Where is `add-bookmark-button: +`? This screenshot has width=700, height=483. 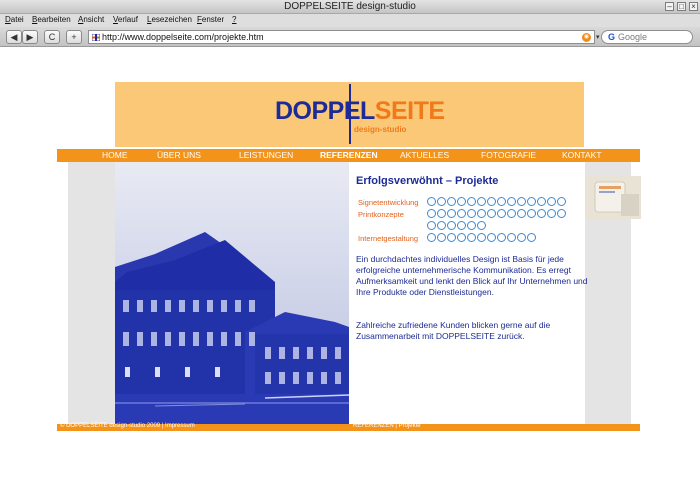 add-bookmark-button: + is located at coordinates (74, 37).